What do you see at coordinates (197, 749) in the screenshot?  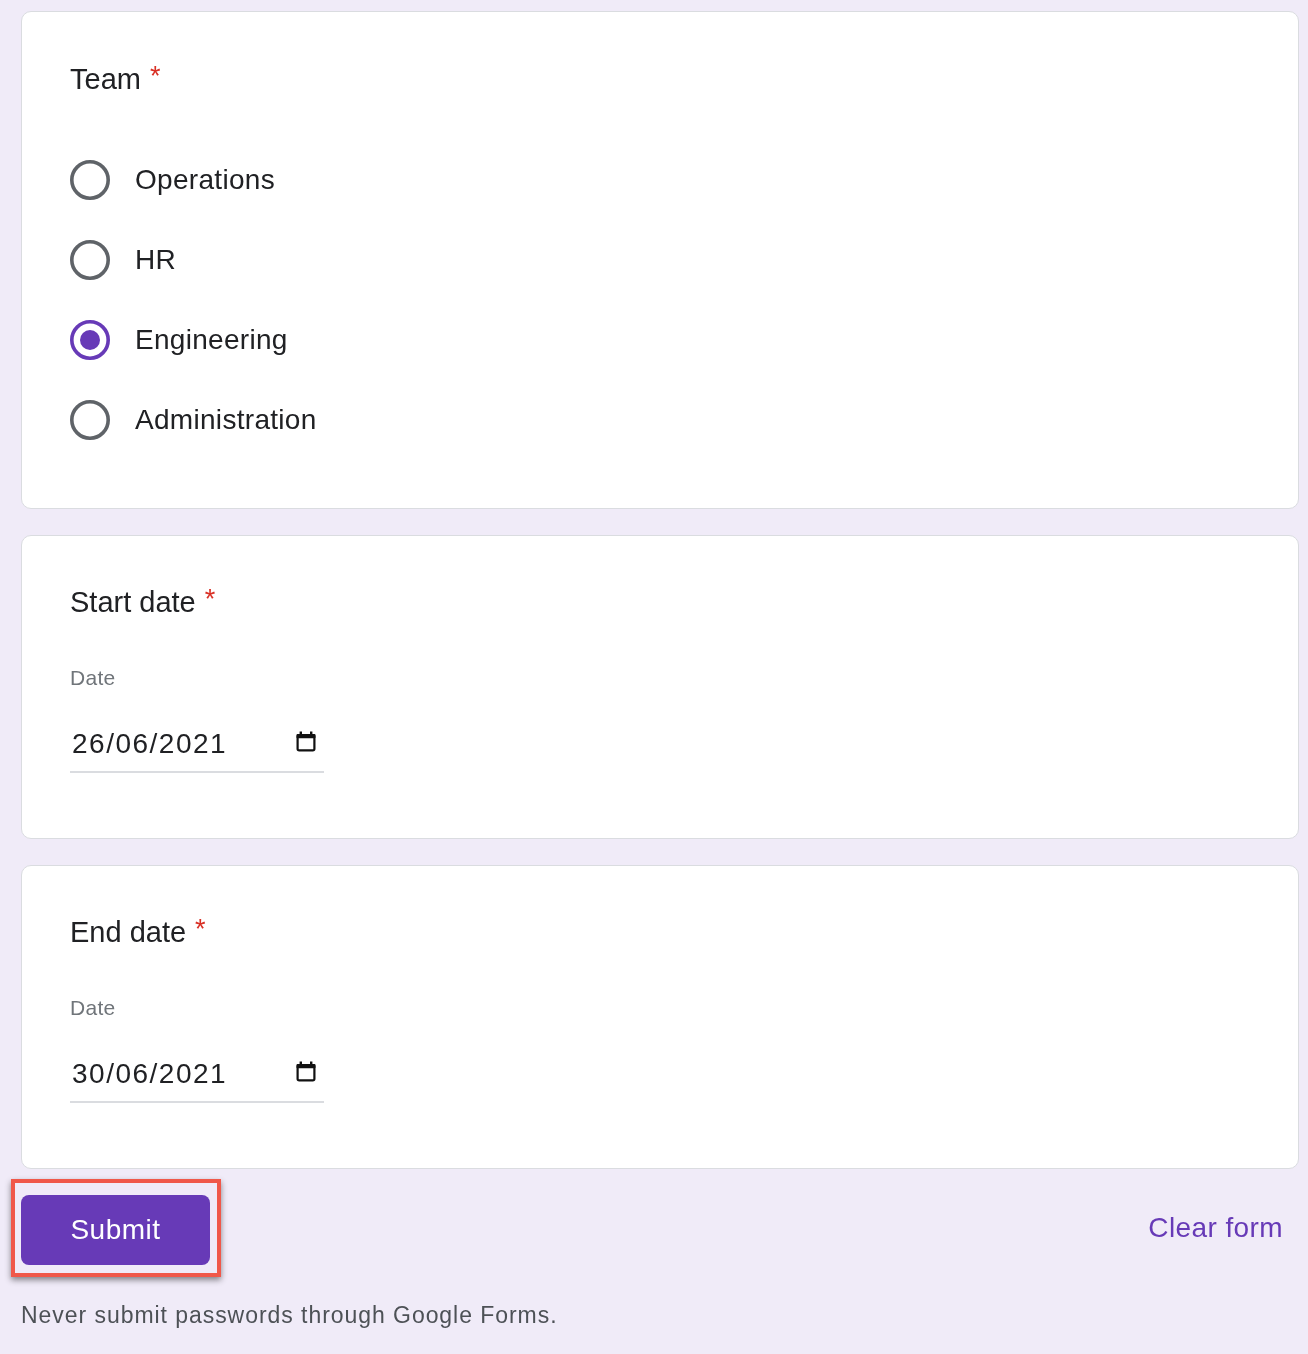 I see `date-field: 26/06/2021` at bounding box center [197, 749].